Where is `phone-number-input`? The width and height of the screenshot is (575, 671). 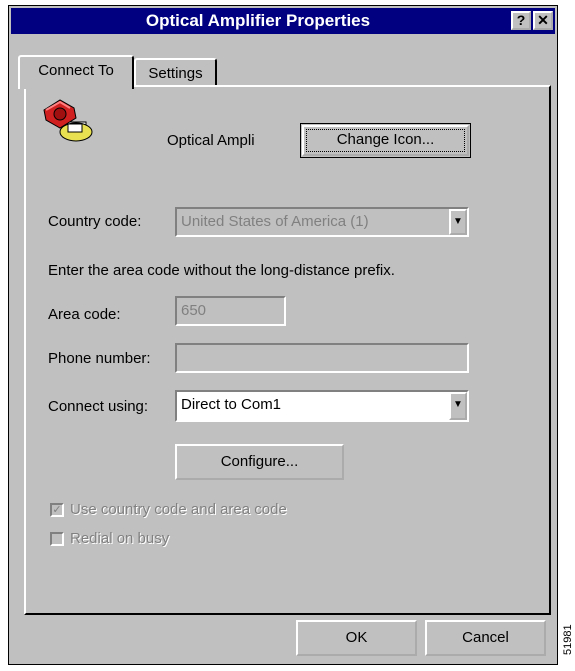
phone-number-input is located at coordinates (322, 358).